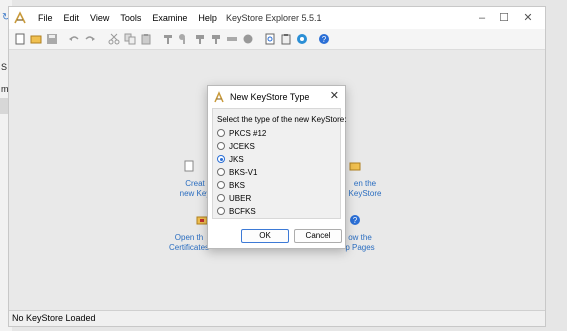  Describe the element at coordinates (234, 198) in the screenshot. I see `option-uber: UBER` at that location.